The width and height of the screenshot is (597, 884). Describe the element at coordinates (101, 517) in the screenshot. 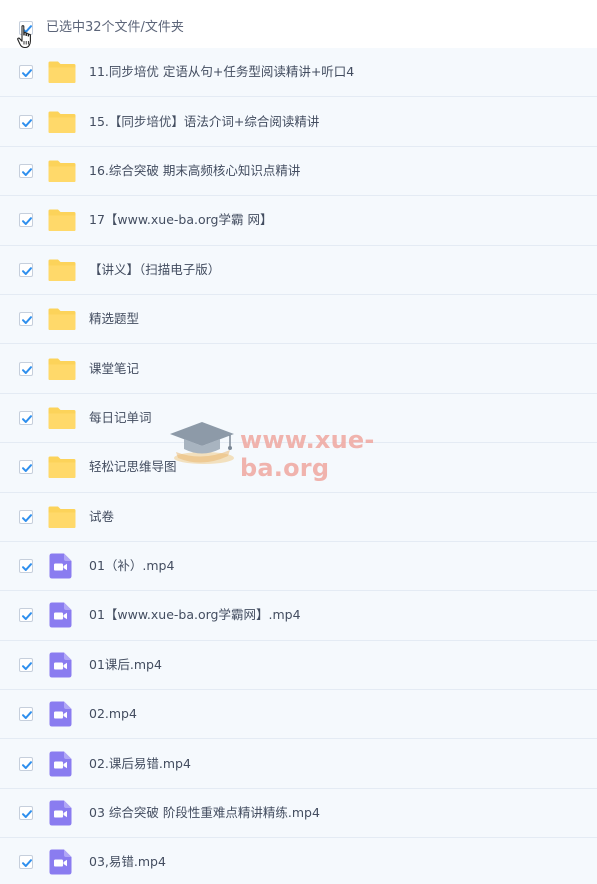

I see `item-name: 试卷` at that location.